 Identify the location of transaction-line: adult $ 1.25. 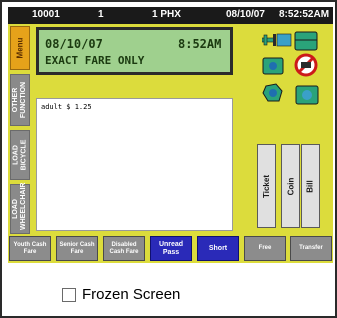
(66, 107).